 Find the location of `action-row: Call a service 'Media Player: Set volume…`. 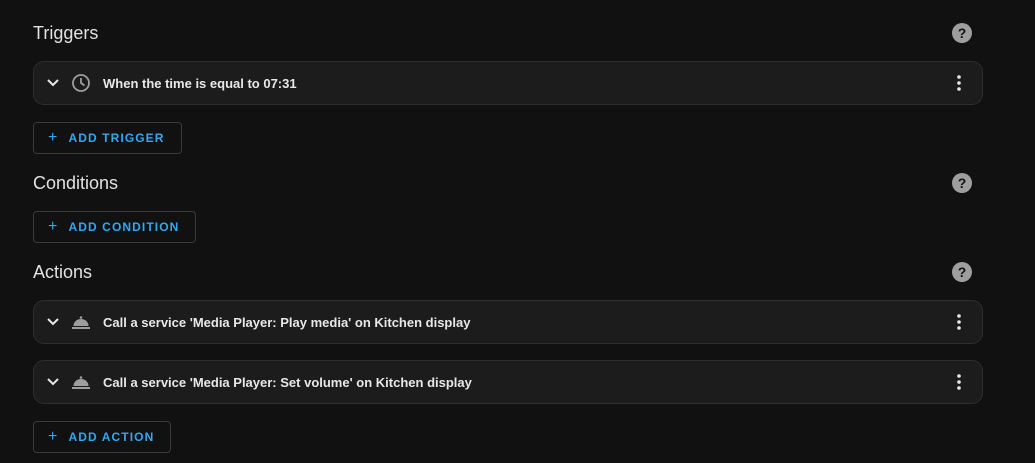

action-row: Call a service 'Media Player: Set volume… is located at coordinates (508, 382).